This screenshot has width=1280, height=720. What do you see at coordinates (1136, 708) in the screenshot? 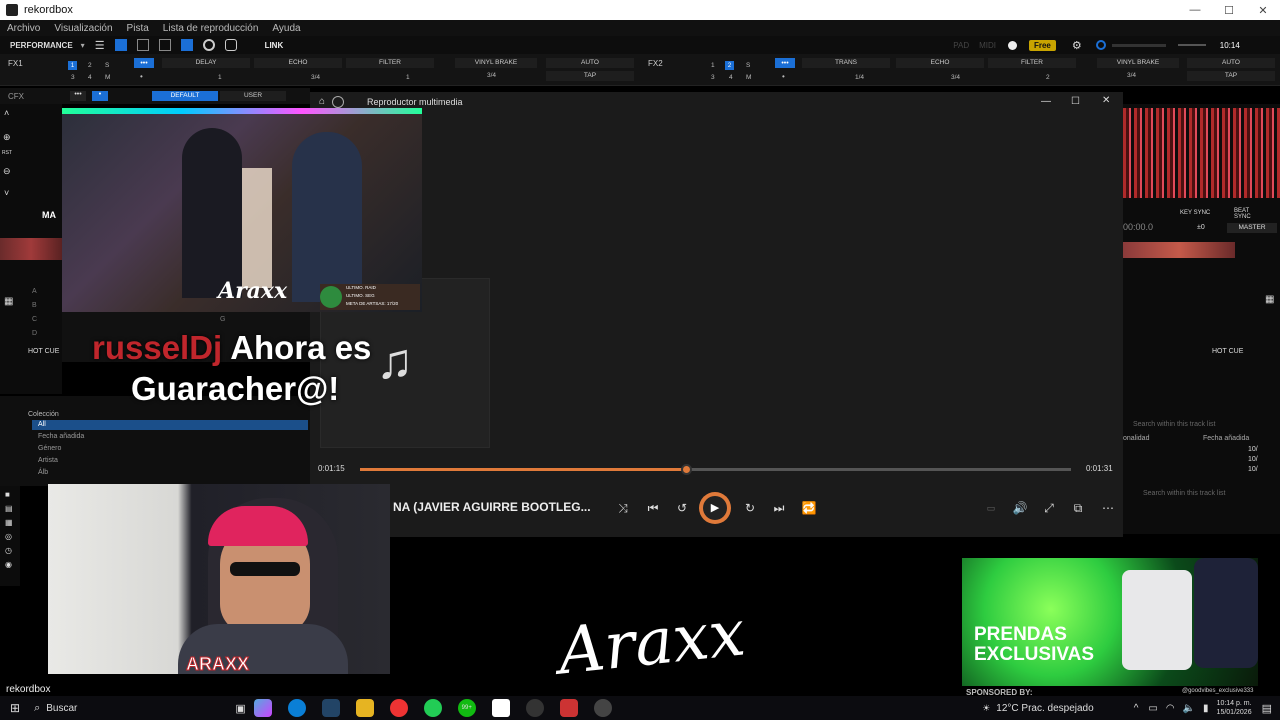
I see `tray-chevron-icon: ^` at bounding box center [1136, 708].